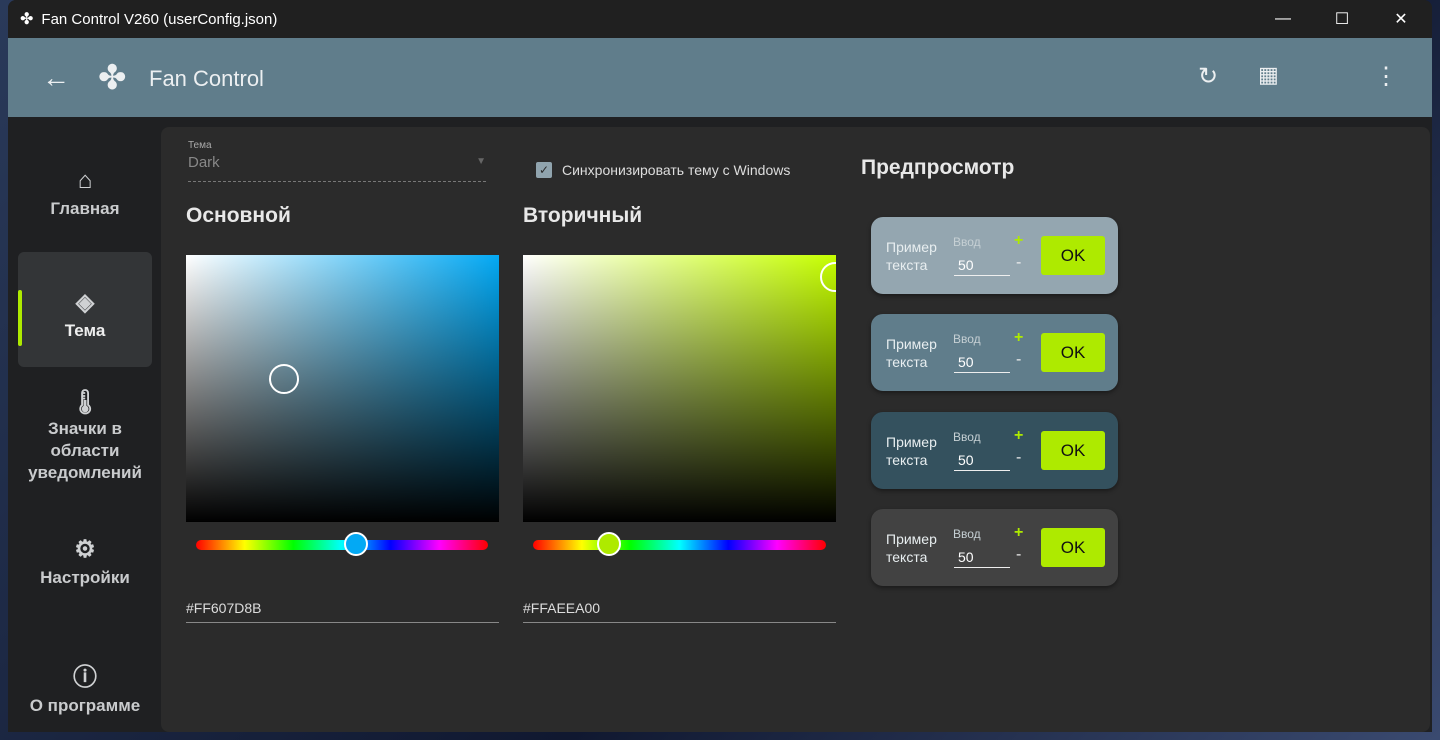 This screenshot has width=1440, height=740. I want to click on sidebar-item-home: ⌂ Главная, so click(85, 202).